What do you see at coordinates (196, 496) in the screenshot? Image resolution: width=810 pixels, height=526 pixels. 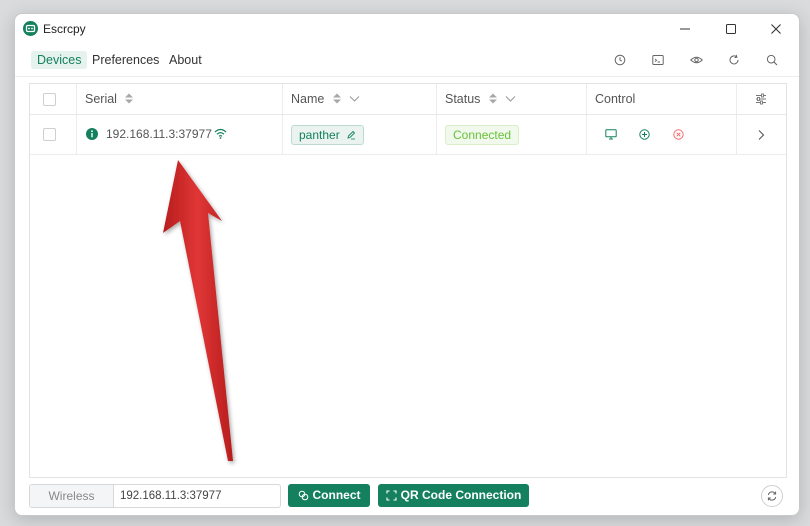 I see `wireless-address-input` at bounding box center [196, 496].